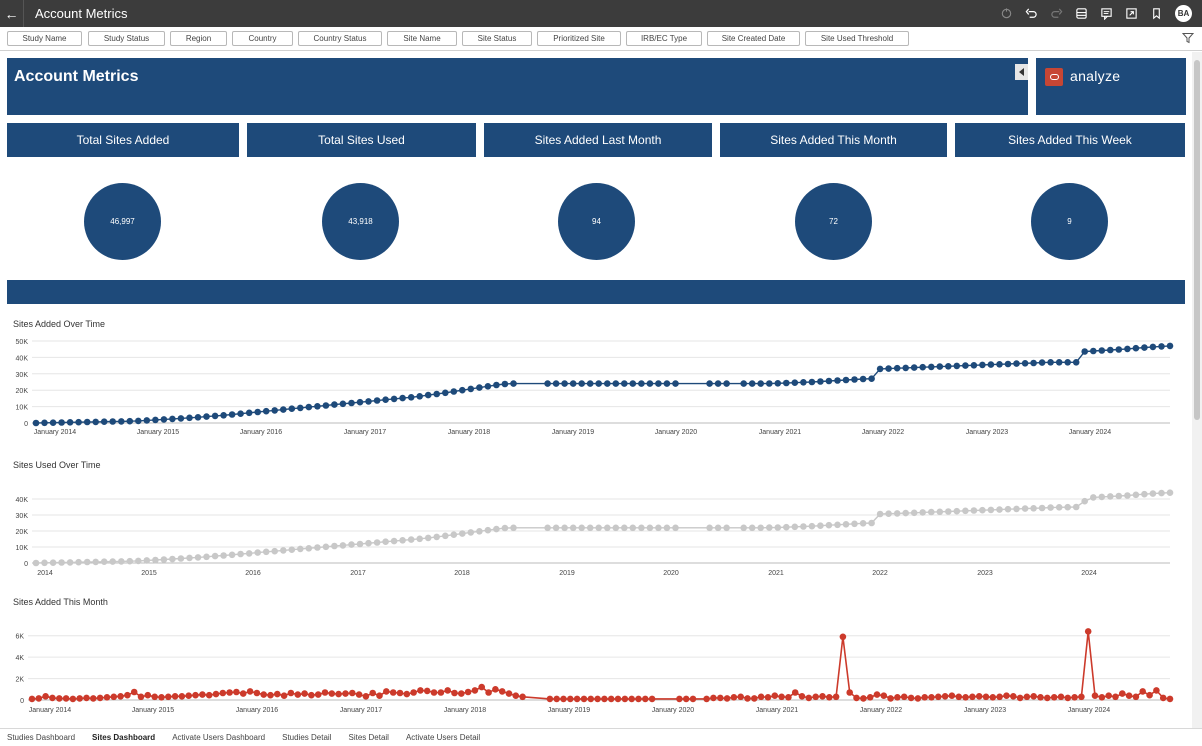  What do you see at coordinates (1197, 390) in the screenshot?
I see `vertical-scrollbar` at bounding box center [1197, 390].